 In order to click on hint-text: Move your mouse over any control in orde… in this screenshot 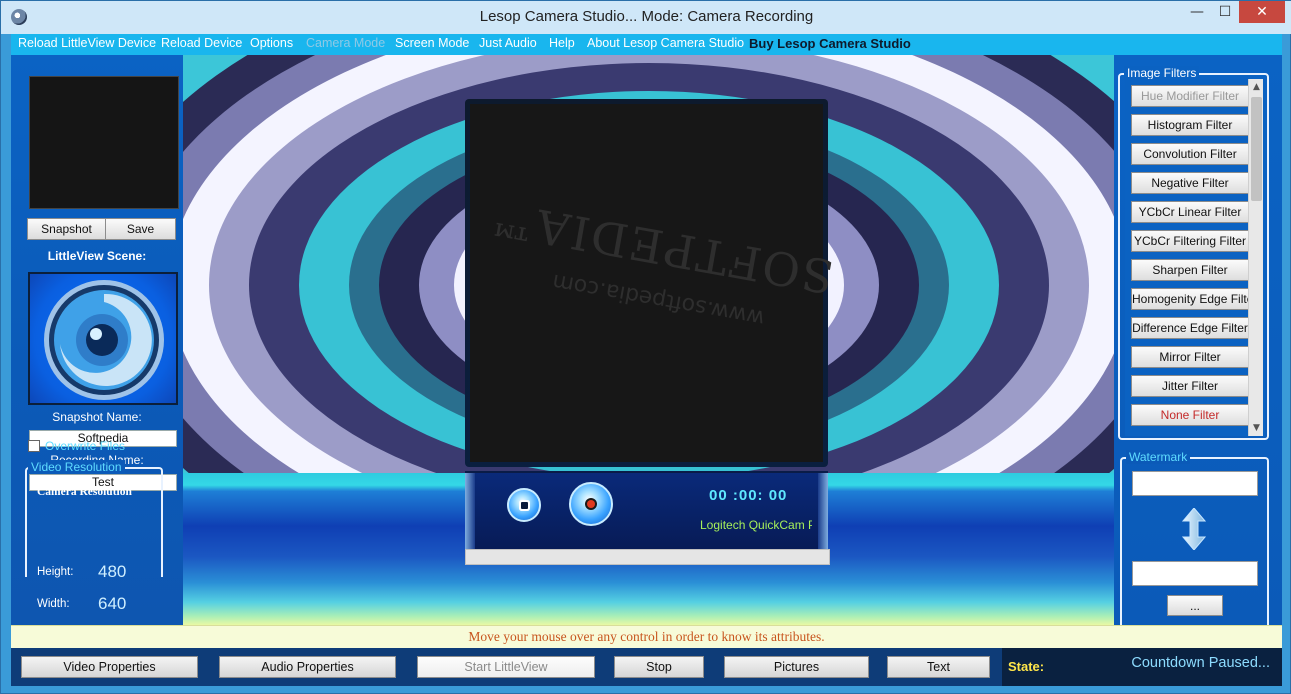, I will do `click(646, 636)`.